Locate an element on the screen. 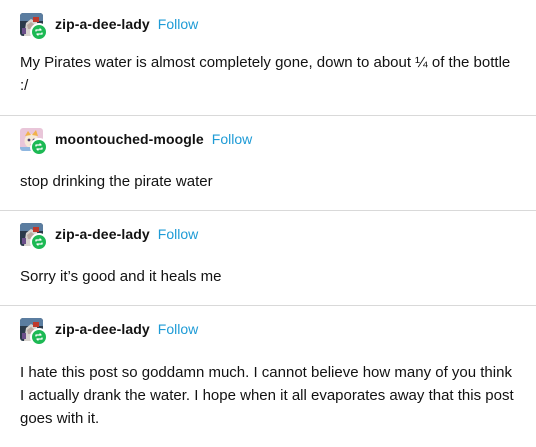 This screenshot has width=536, height=447. post-text: Sorry it’s good and it heals me is located at coordinates (121, 276).